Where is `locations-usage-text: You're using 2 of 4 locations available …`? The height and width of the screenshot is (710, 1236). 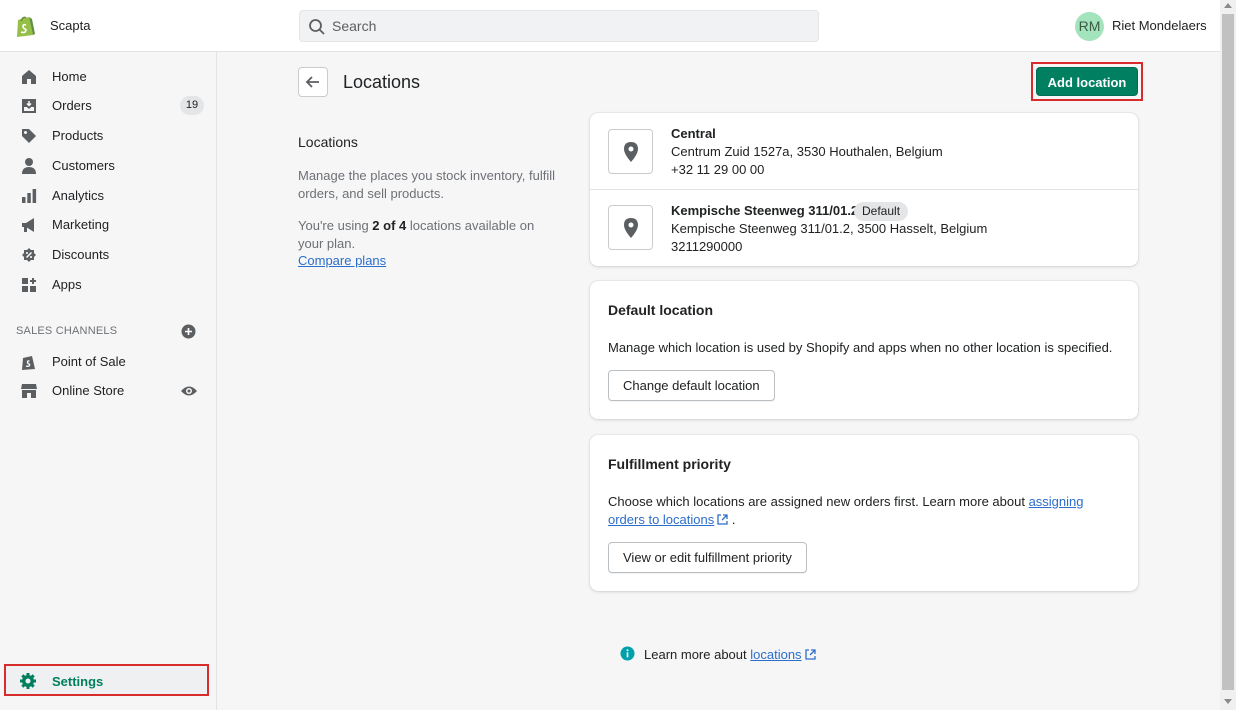
locations-usage-text: You're using 2 of 4 locations available … is located at coordinates (430, 235).